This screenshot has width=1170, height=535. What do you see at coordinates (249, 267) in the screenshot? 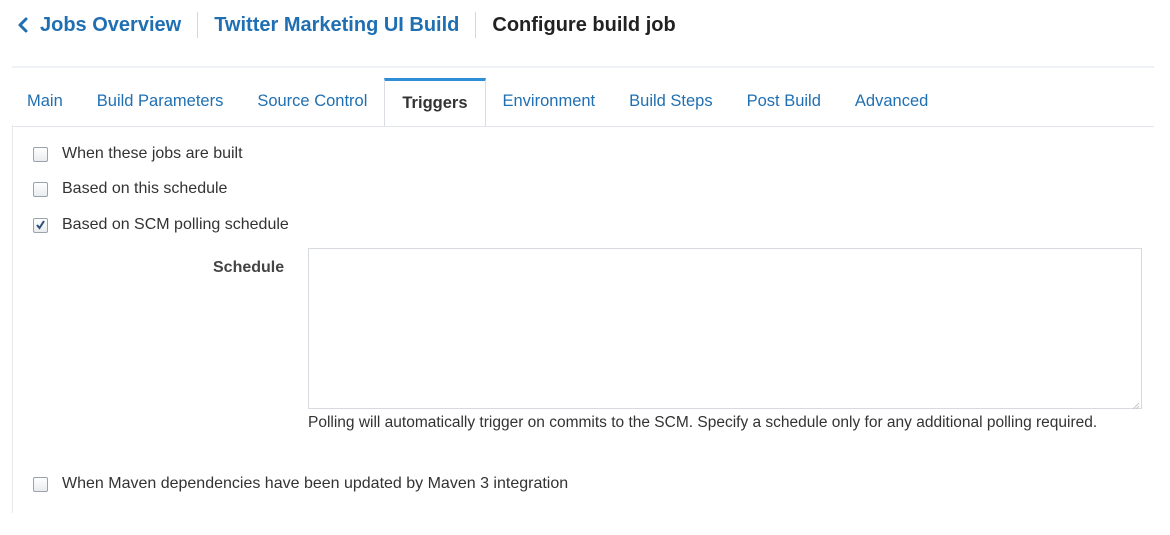
I see `schedule-label: Schedule` at bounding box center [249, 267].